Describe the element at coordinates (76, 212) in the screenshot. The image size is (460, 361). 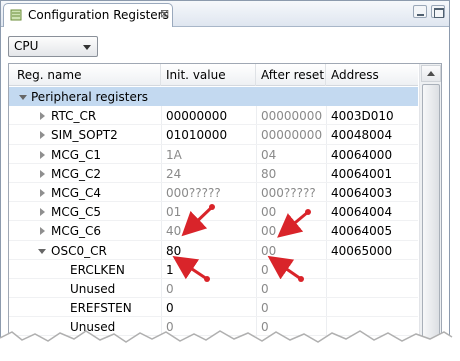
I see `register-name: MCG_C5` at that location.